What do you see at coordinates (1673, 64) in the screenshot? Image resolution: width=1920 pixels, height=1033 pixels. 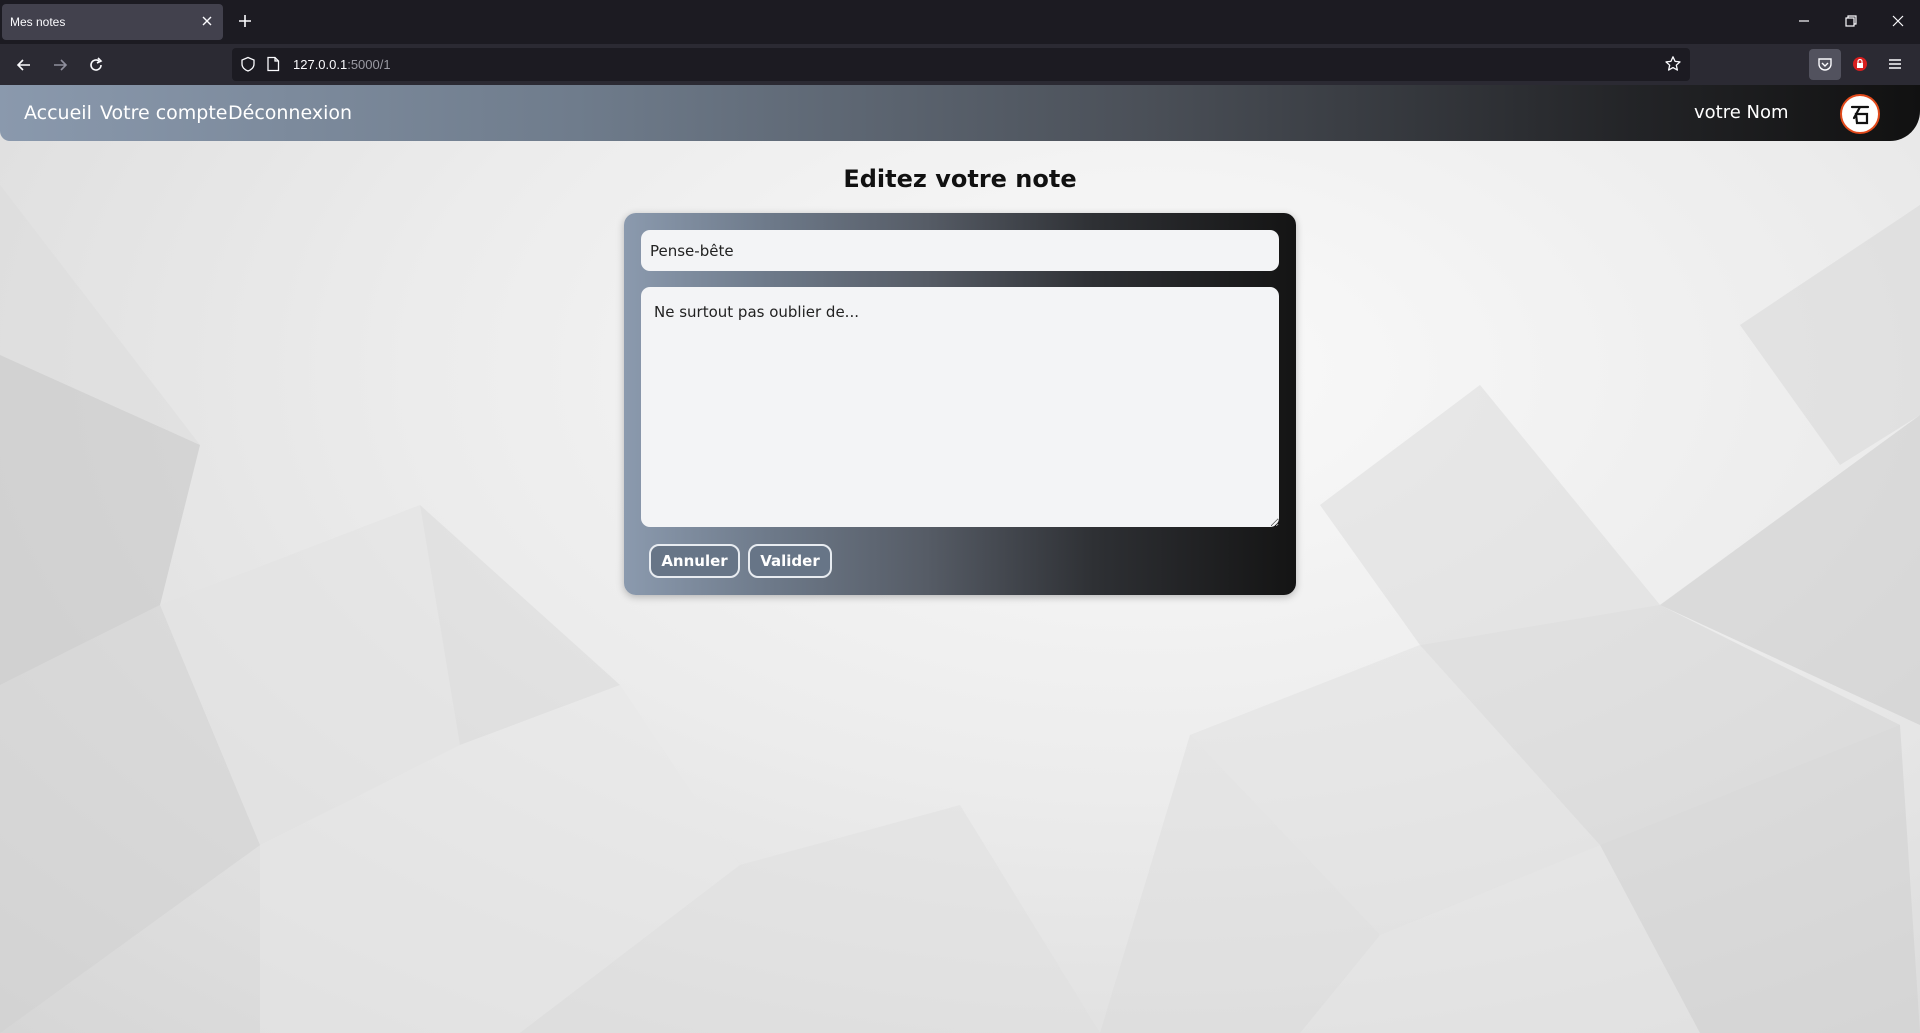 I see `star-icon` at bounding box center [1673, 64].